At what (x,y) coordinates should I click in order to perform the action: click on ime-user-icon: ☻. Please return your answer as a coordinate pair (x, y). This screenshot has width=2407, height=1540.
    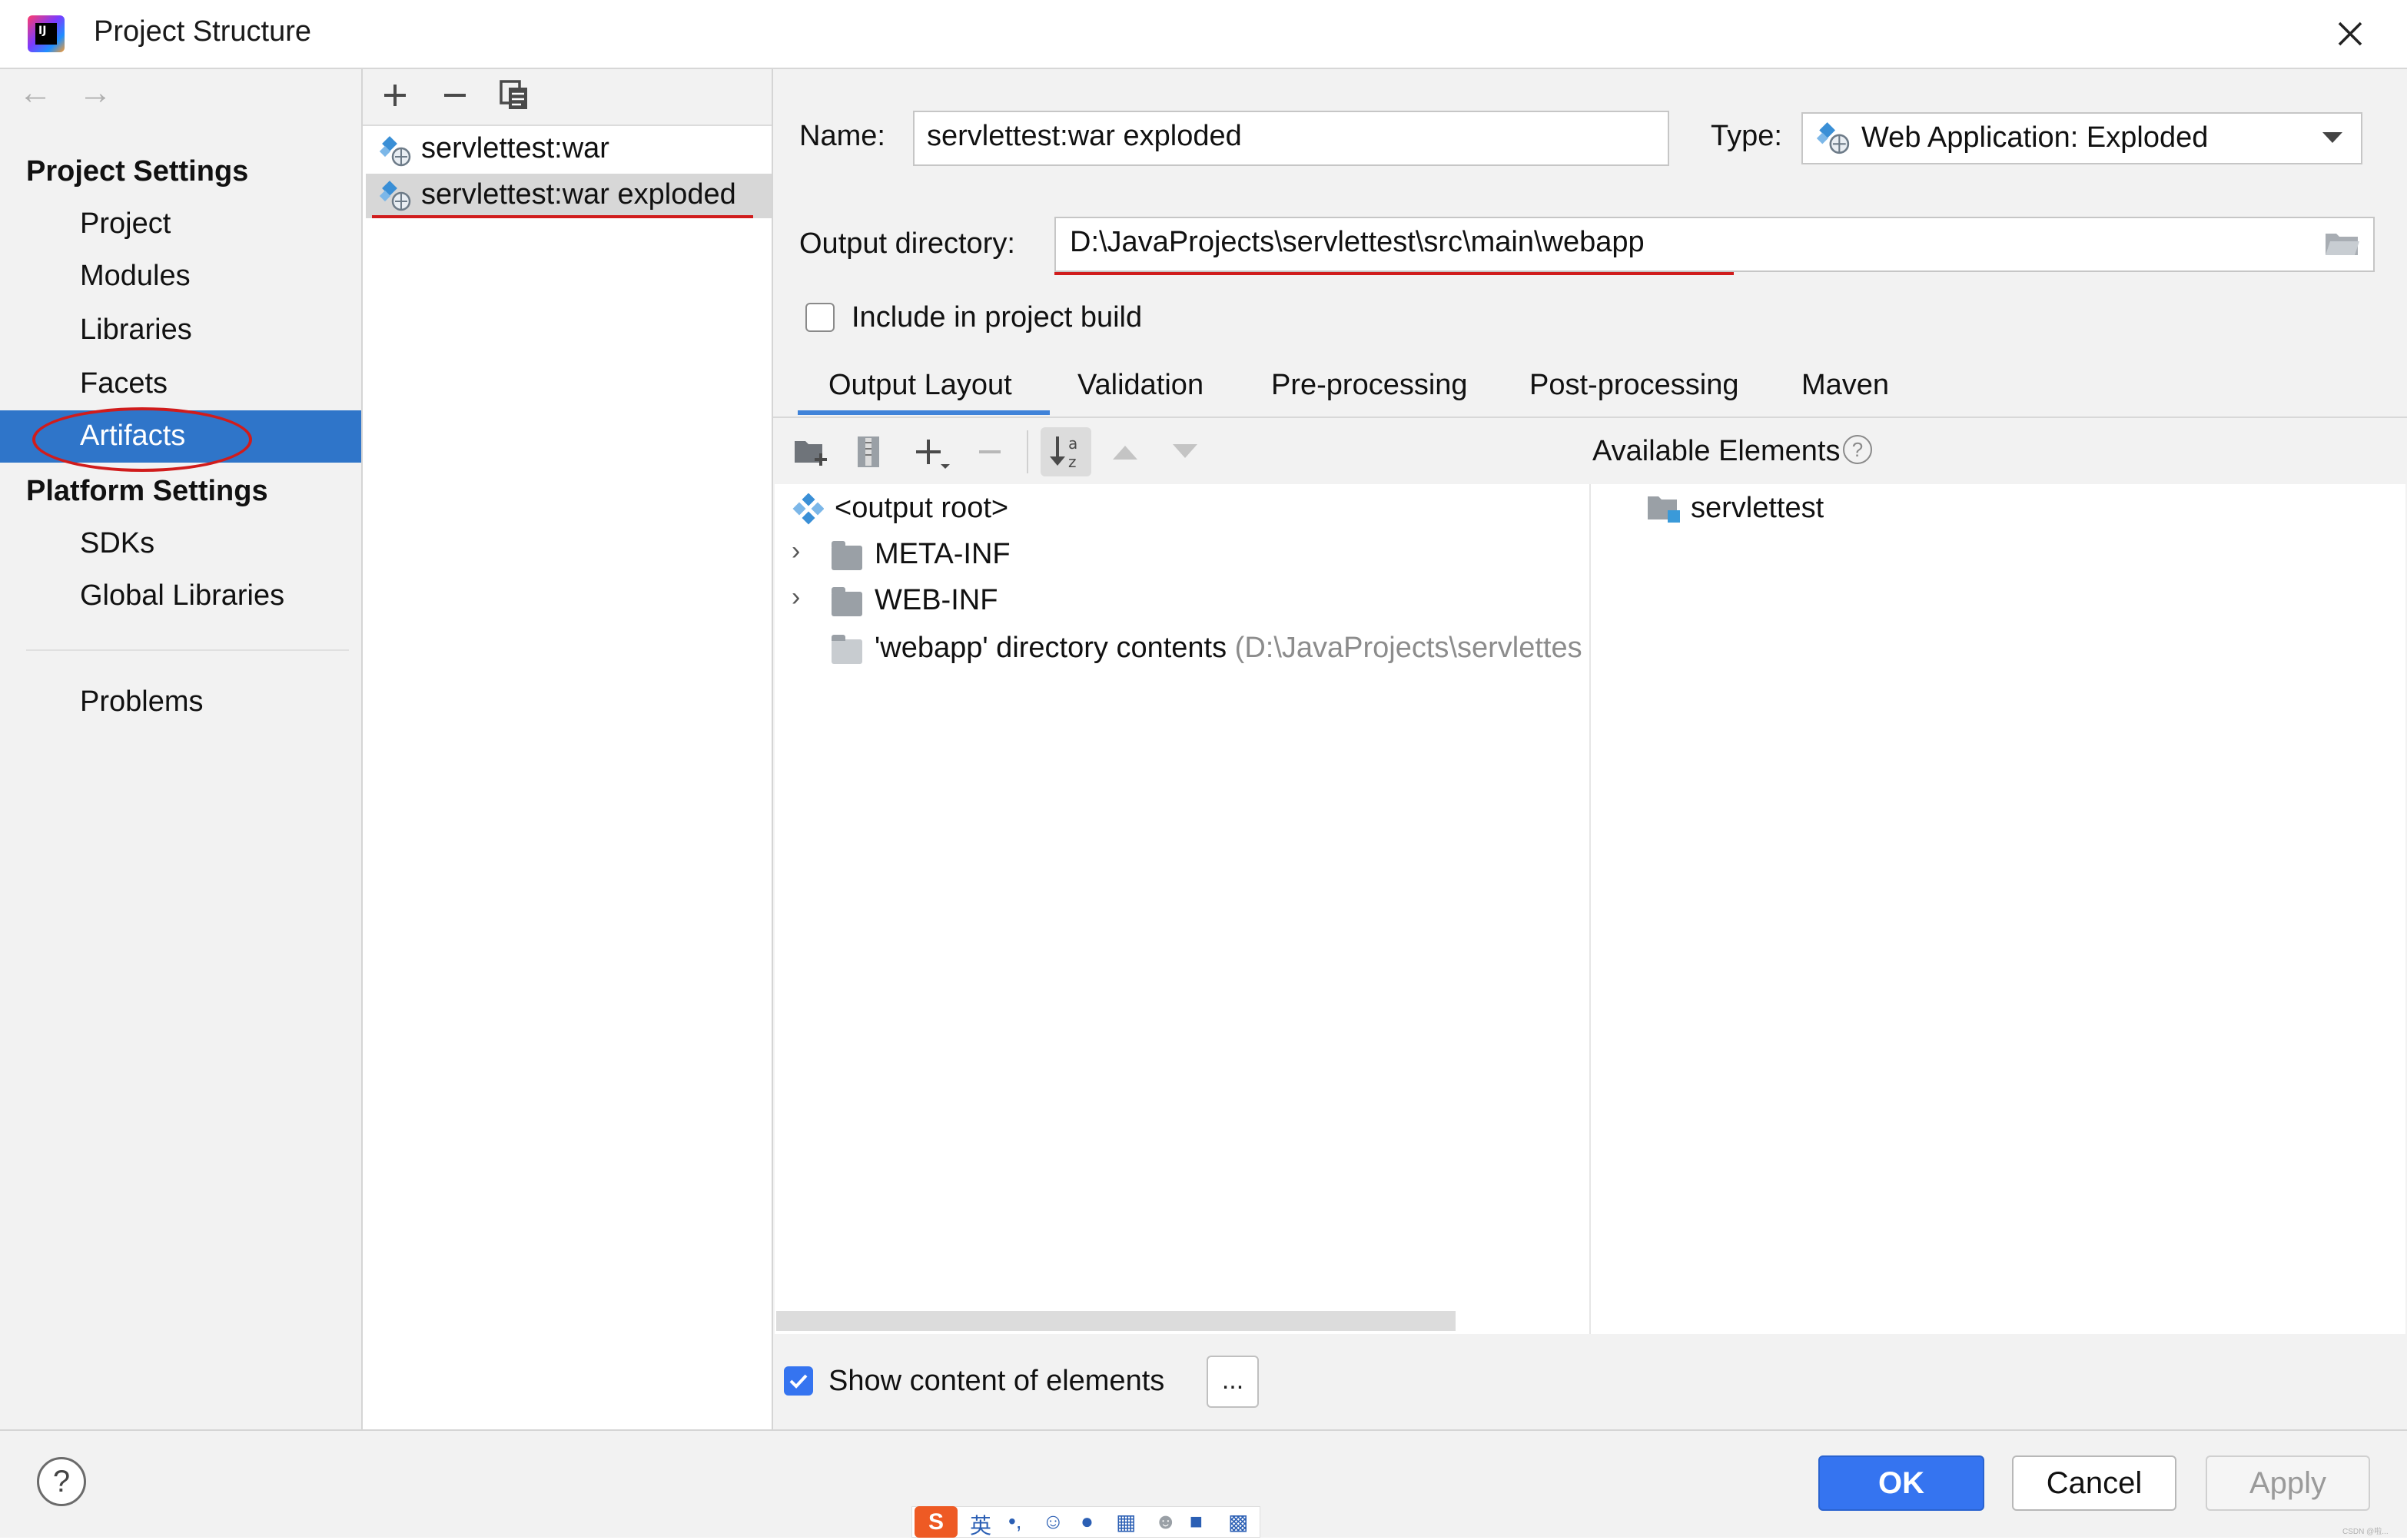
    Looking at the image, I should click on (1165, 1522).